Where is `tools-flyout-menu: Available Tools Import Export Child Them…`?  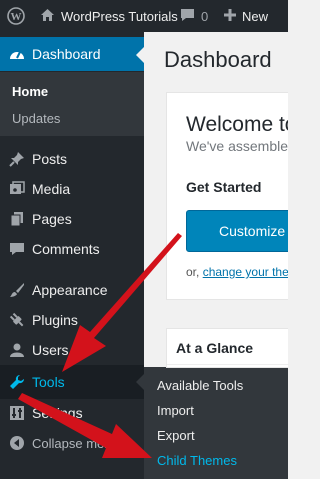
tools-flyout-menu: Available Tools Import Export Child Them… is located at coordinates (216, 423).